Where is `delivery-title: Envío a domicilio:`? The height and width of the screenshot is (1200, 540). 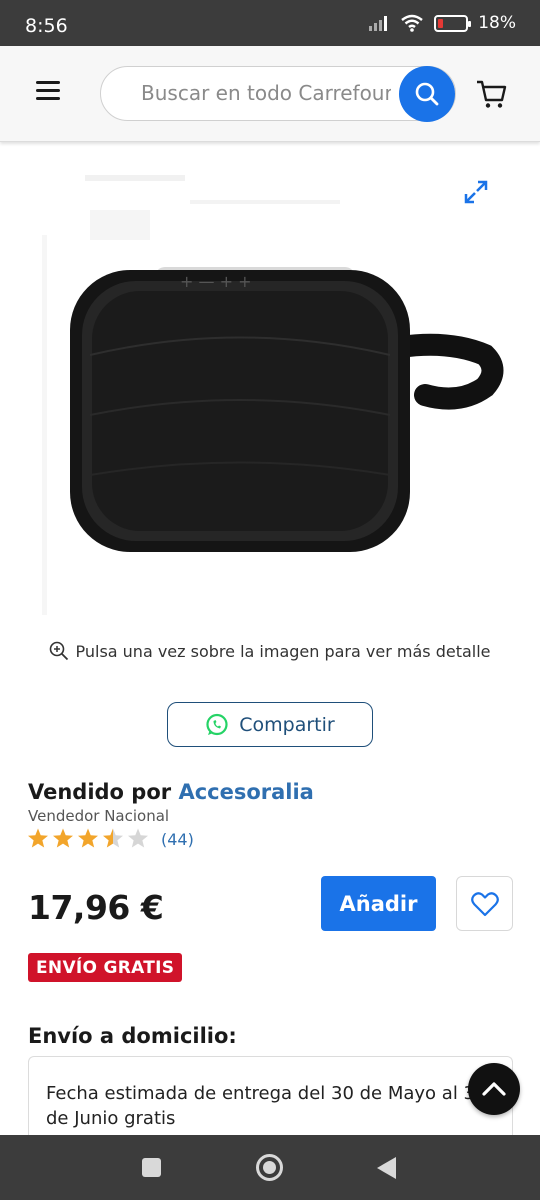 delivery-title: Envío a domicilio: is located at coordinates (132, 1036).